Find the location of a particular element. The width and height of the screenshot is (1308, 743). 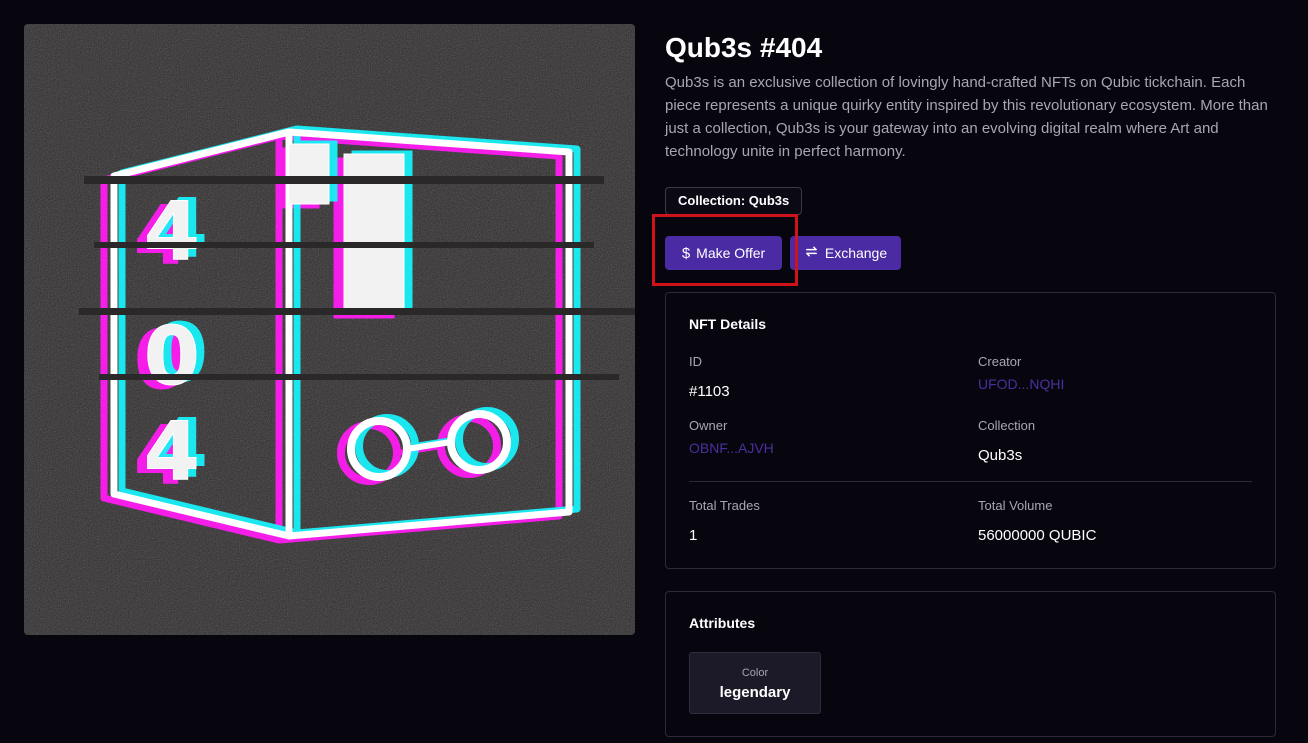

nft-title: Qub3s #404 is located at coordinates (744, 47).